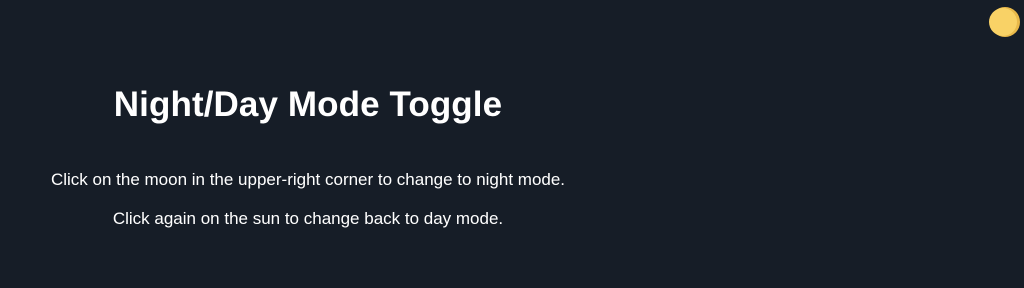  I want to click on page-title: Night/Day Mode Toggle, so click(308, 104).